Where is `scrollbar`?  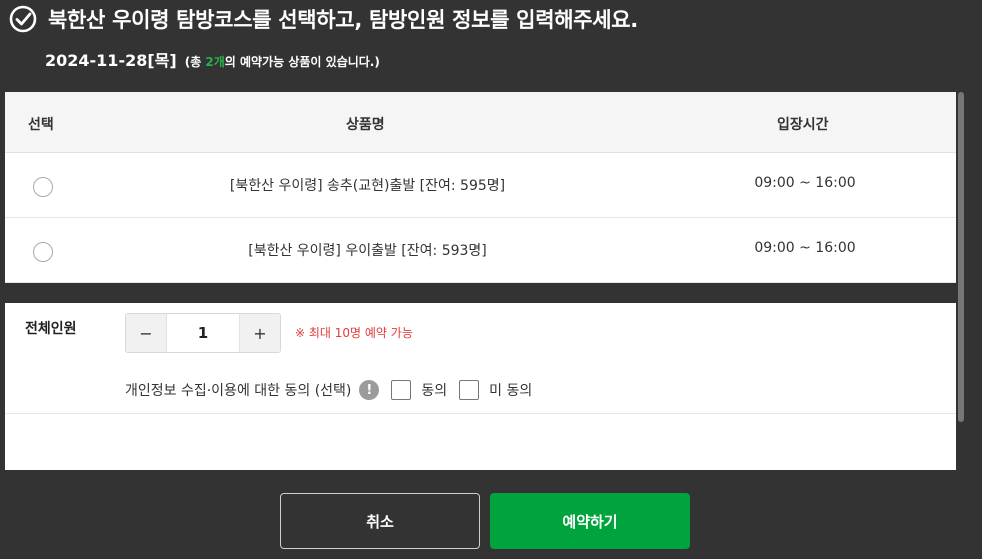 scrollbar is located at coordinates (961, 257).